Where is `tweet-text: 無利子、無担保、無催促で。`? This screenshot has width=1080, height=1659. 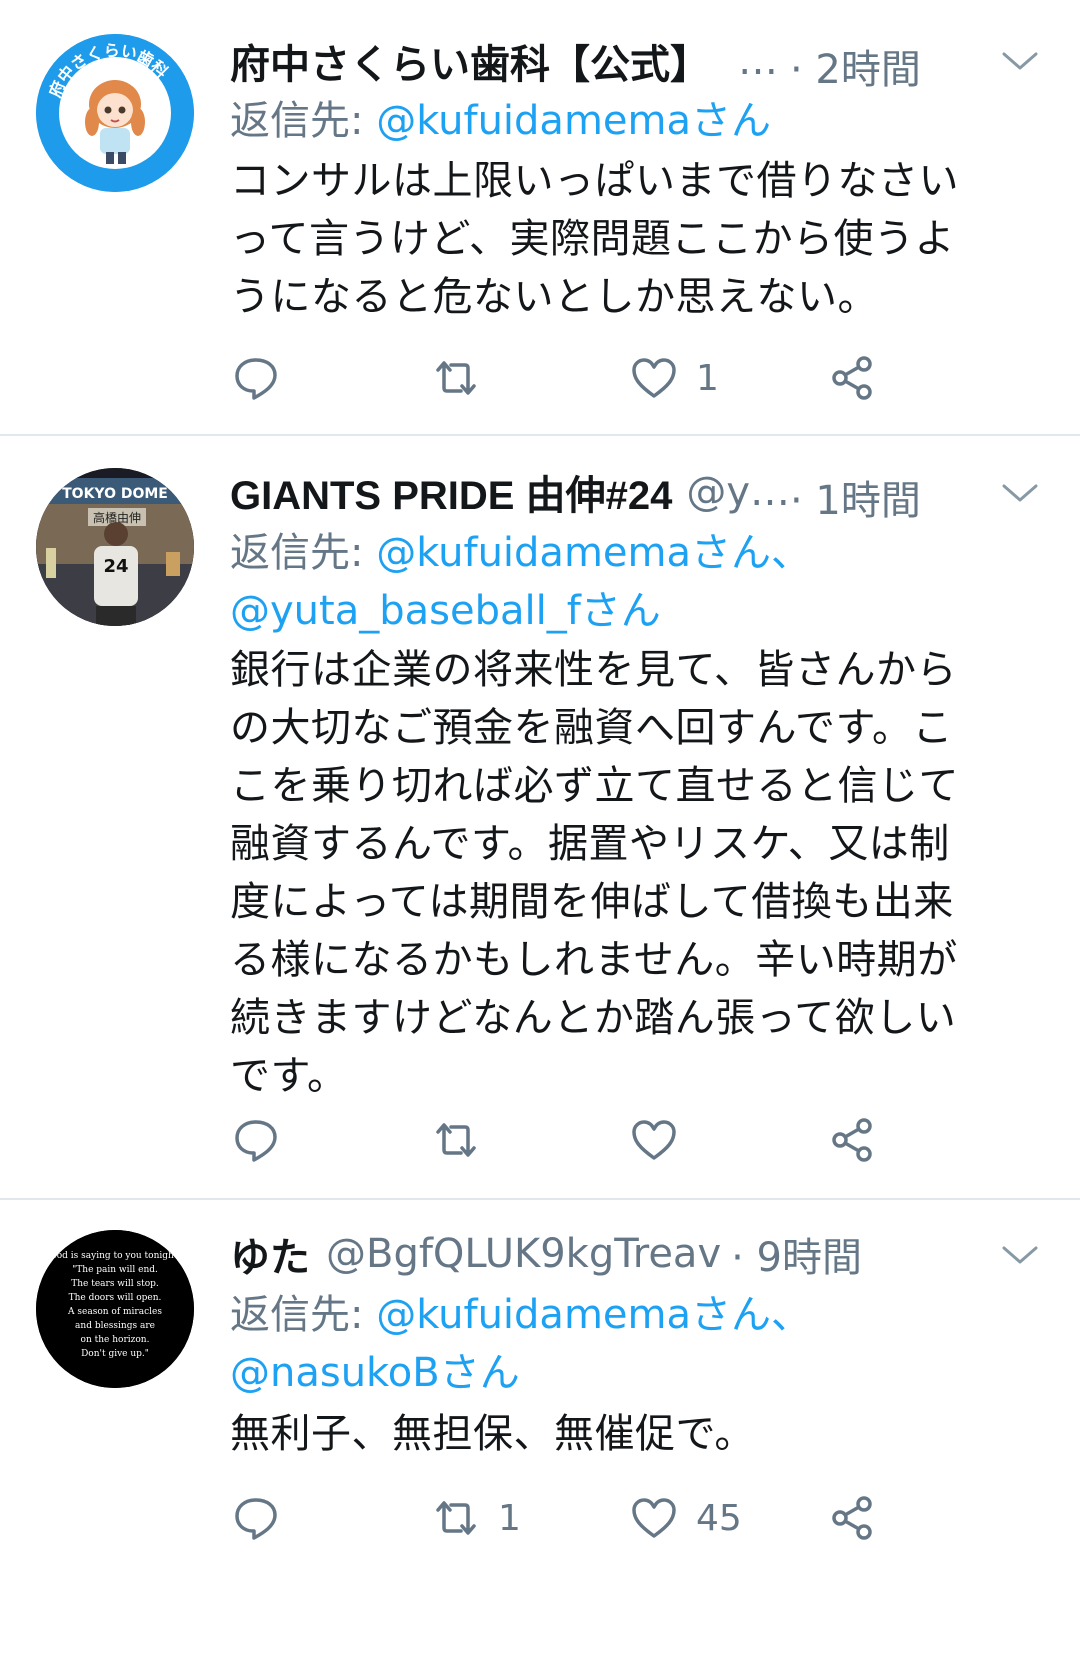
tweet-text: 無利子、無担保、無催促で。 is located at coordinates (635, 1434).